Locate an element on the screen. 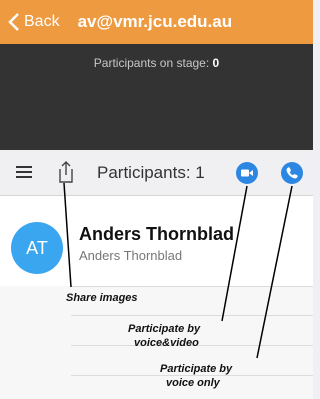 This screenshot has width=320, height=399. annotation-voice: Participate by voice only is located at coordinates (196, 376).